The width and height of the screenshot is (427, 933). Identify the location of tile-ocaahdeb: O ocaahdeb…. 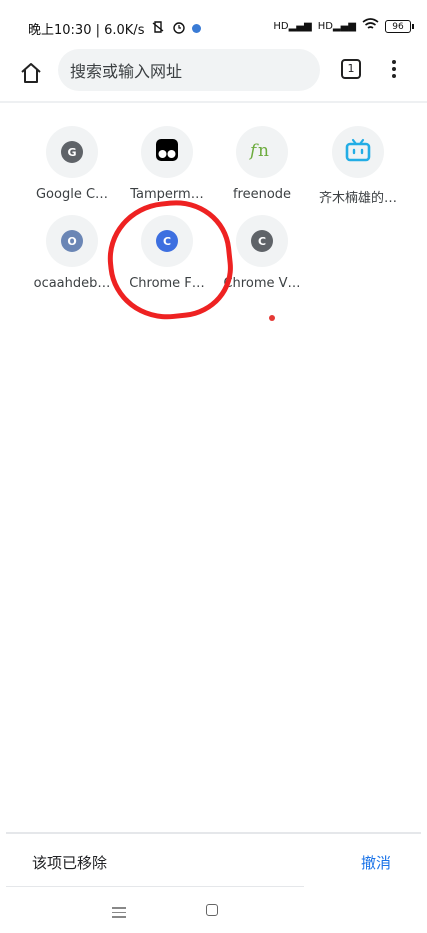
(72, 253).